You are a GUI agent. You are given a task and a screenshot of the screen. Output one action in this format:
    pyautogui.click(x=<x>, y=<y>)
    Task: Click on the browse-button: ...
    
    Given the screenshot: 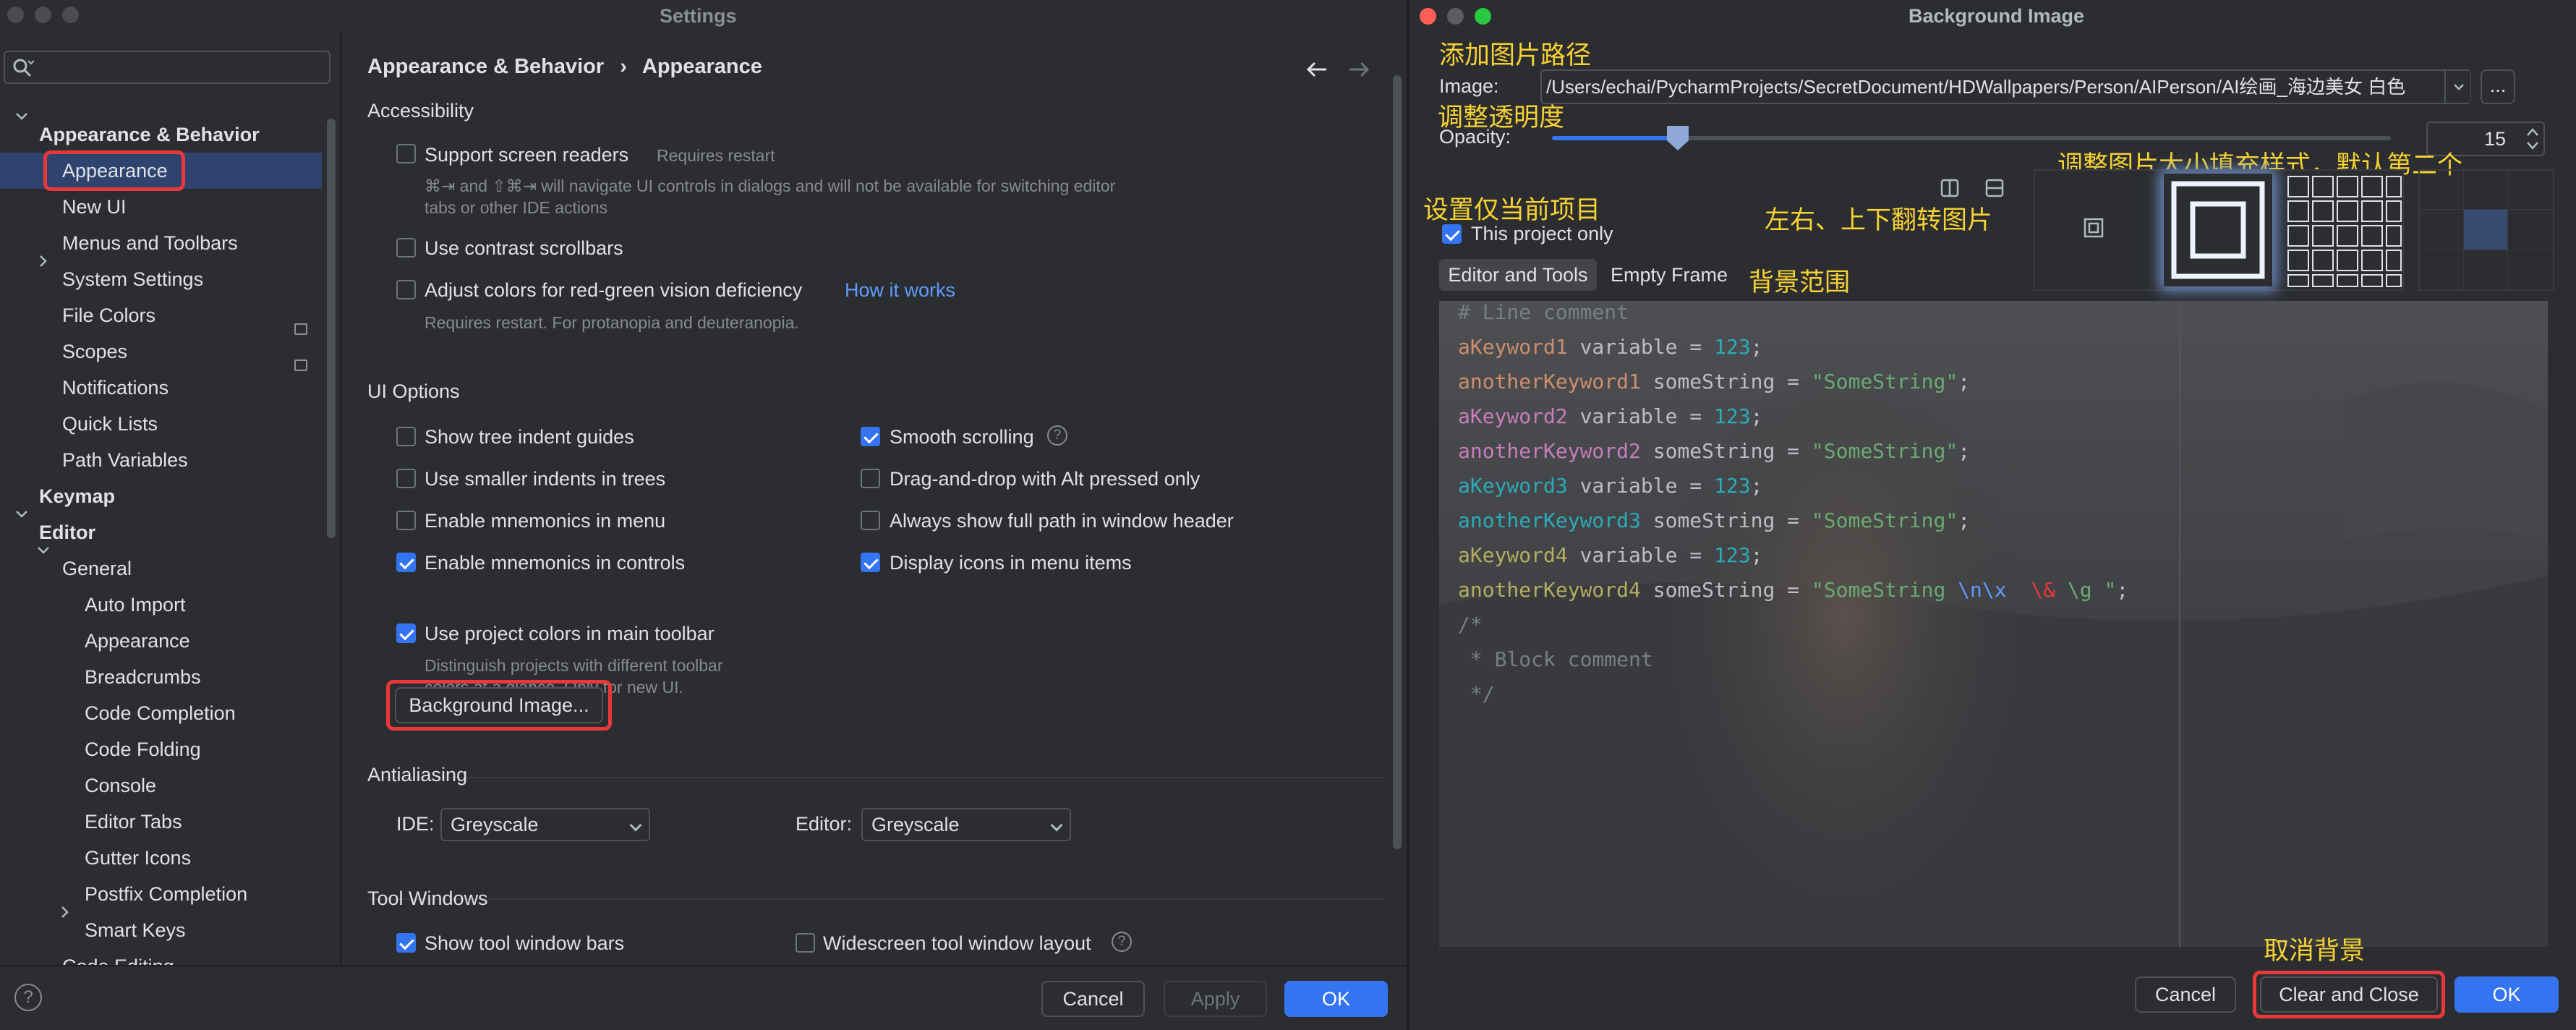 What is the action you would take?
    pyautogui.click(x=2498, y=86)
    